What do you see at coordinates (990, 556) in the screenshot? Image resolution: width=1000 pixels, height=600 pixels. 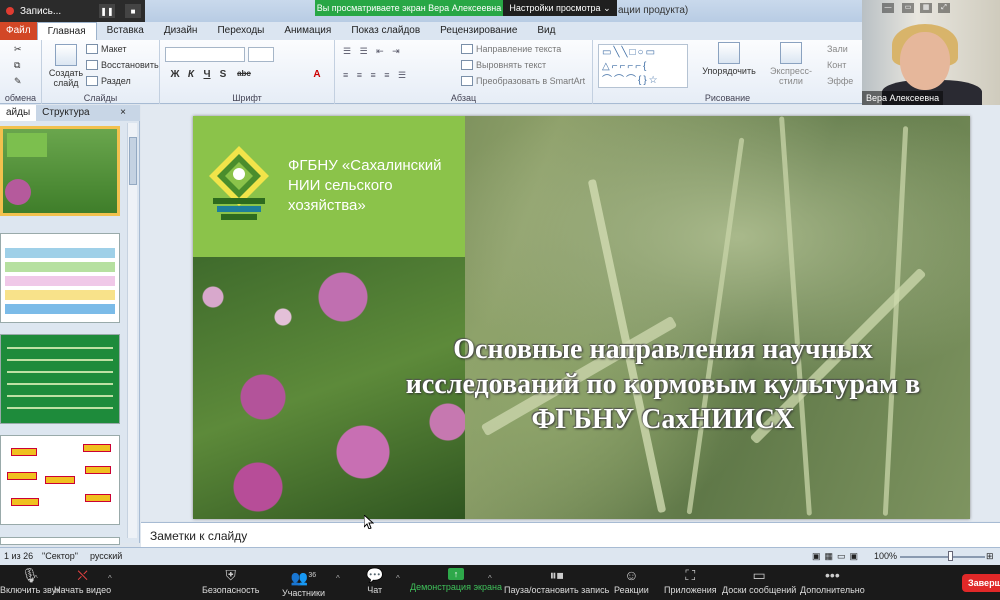 I see `fit-slide-icon: ⊞` at bounding box center [990, 556].